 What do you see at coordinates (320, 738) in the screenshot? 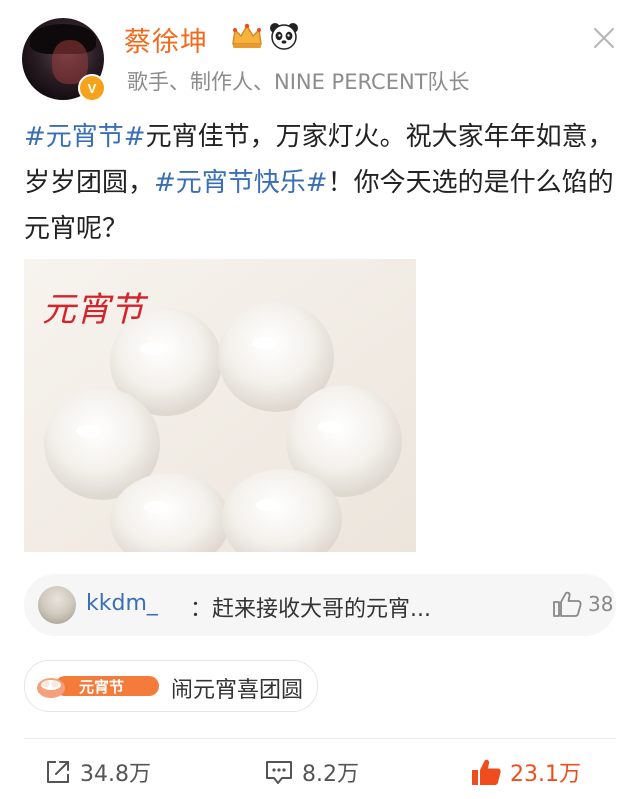
I see `divider` at bounding box center [320, 738].